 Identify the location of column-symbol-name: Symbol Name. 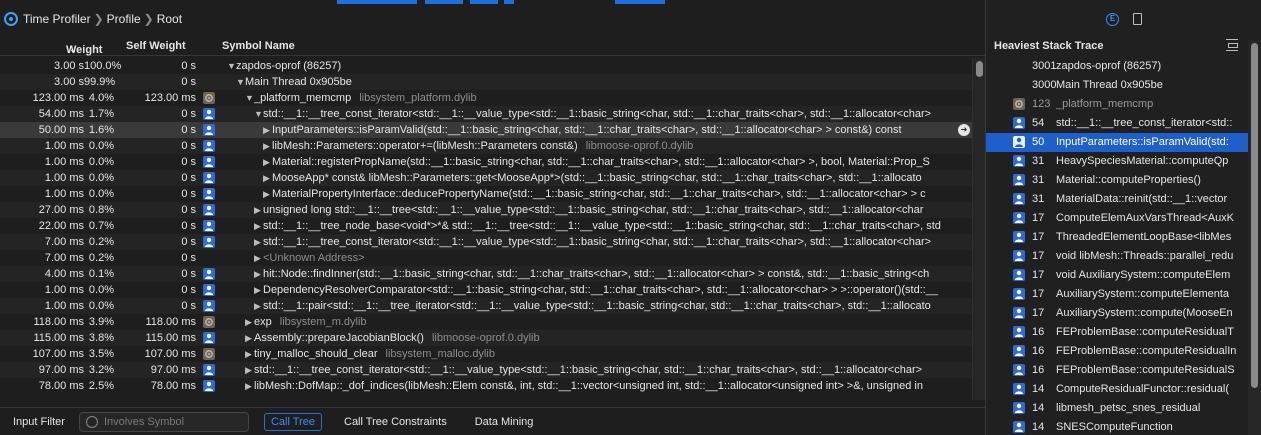
(258, 46).